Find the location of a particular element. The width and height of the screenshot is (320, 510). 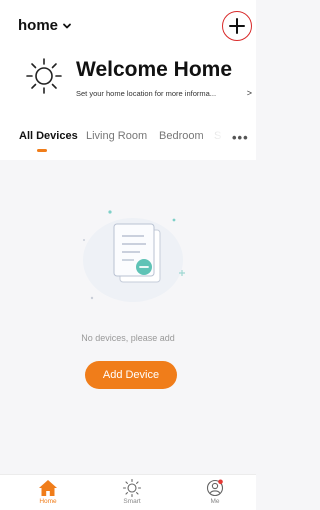

home-label: home is located at coordinates (38, 25).